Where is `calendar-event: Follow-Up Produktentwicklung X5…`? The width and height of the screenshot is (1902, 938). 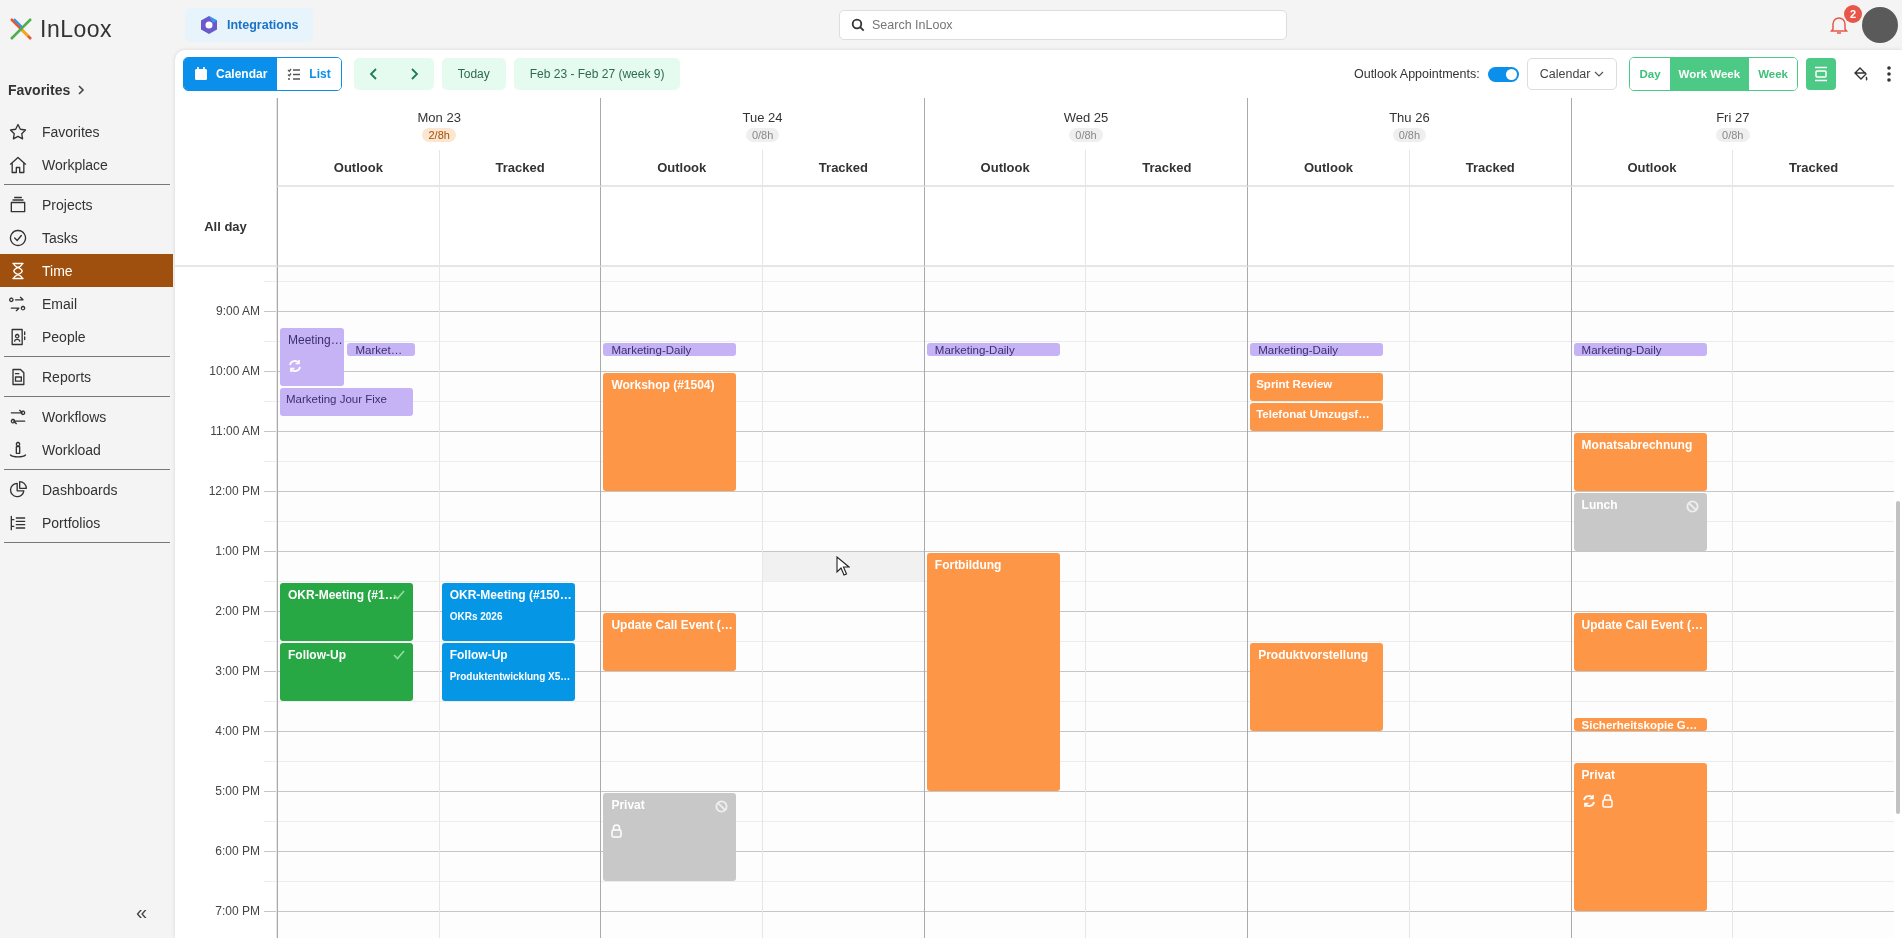
calendar-event: Follow-Up Produktentwicklung X5… is located at coordinates (508, 672).